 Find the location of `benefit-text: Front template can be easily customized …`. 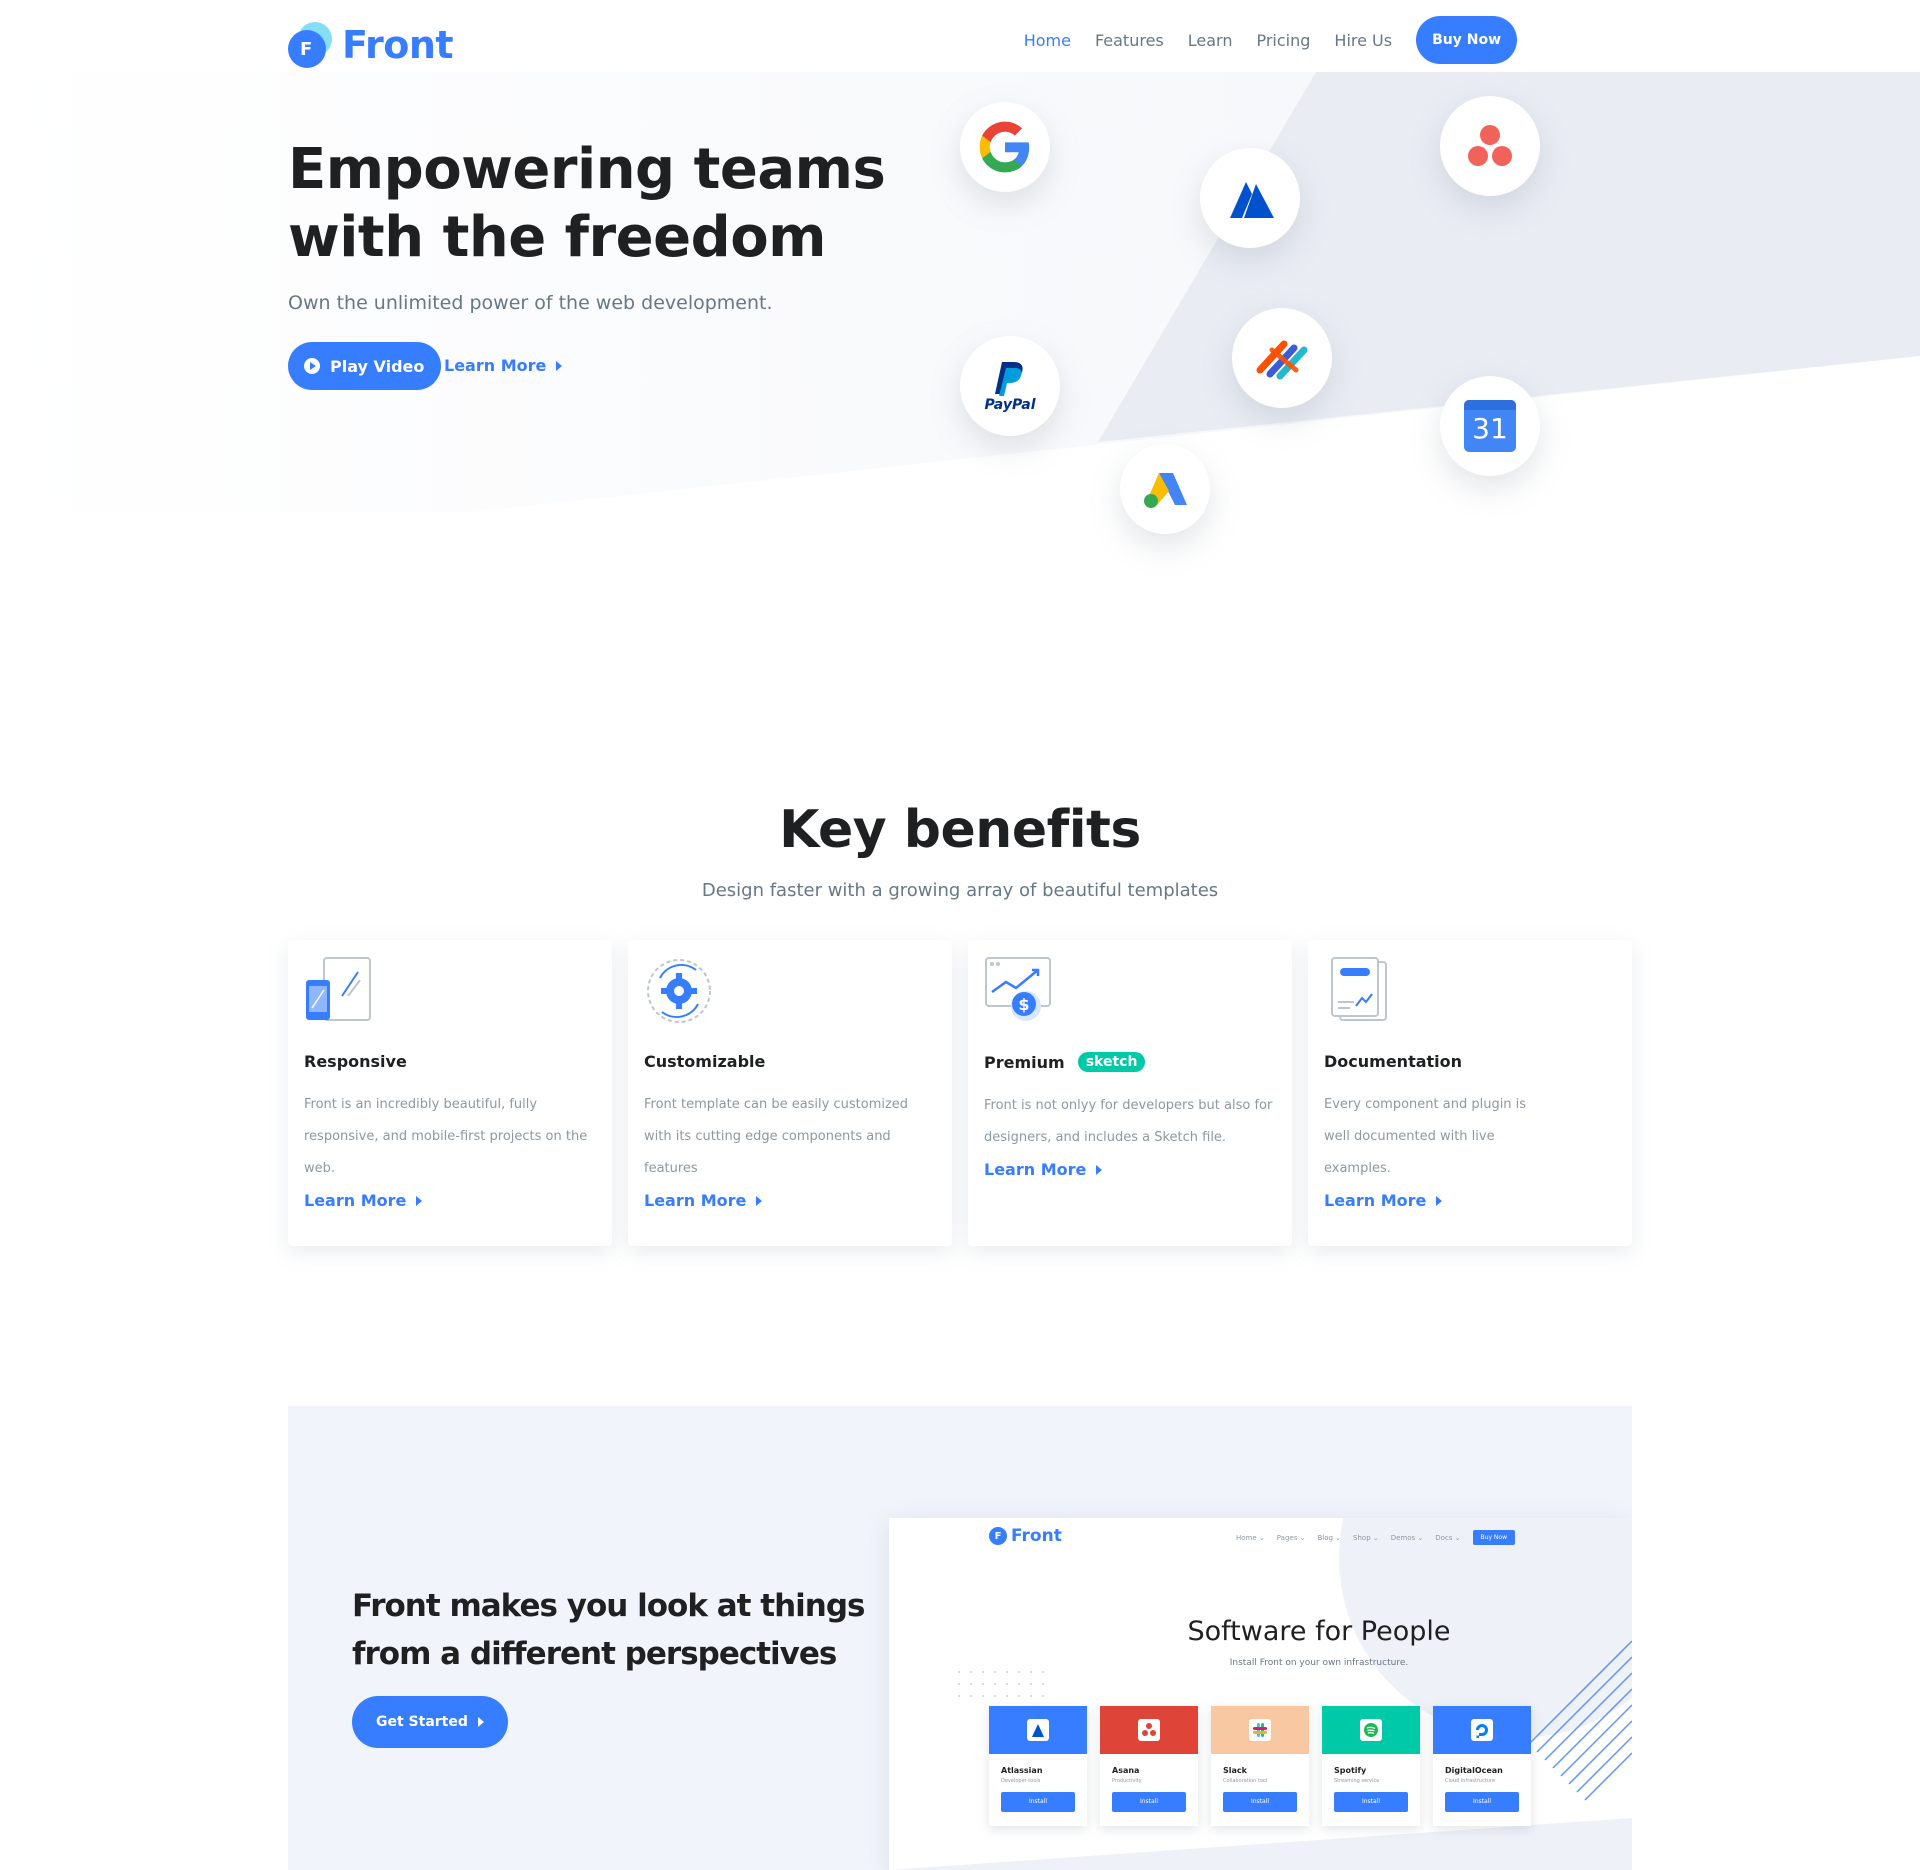

benefit-text: Front template can be easily customized … is located at coordinates (776, 1136).